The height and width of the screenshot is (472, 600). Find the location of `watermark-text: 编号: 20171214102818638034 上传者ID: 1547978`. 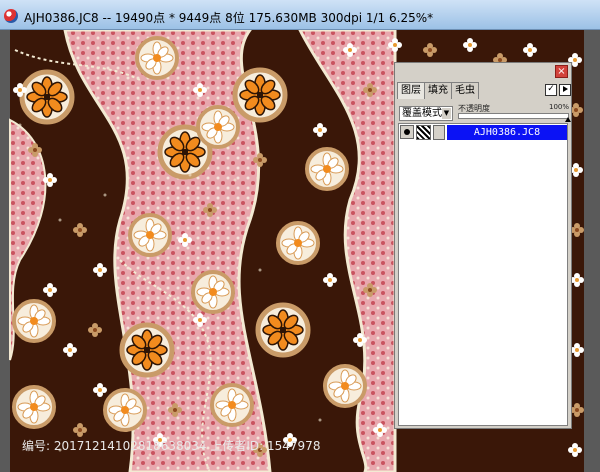

watermark-text: 编号: 20171214102818638034 上传者ID: 1547978 is located at coordinates (171, 446).